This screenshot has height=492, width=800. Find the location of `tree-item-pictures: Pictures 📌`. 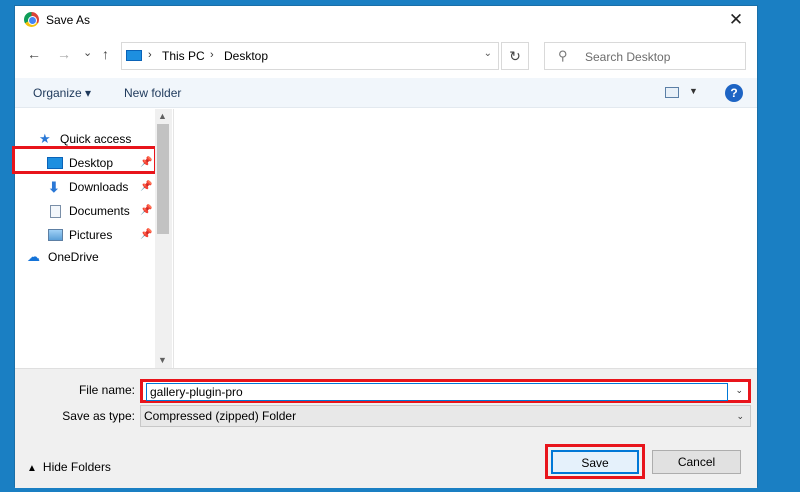

tree-item-pictures: Pictures 📌 is located at coordinates (109, 235).